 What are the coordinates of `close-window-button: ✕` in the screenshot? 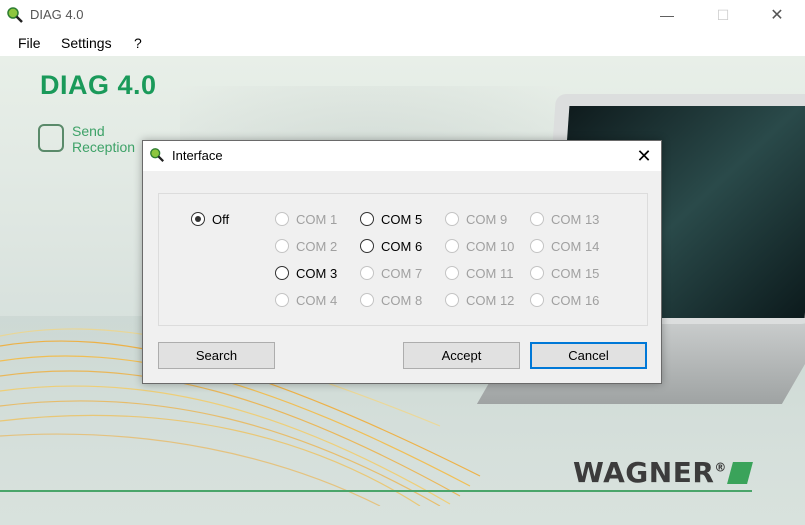 It's located at (777, 15).